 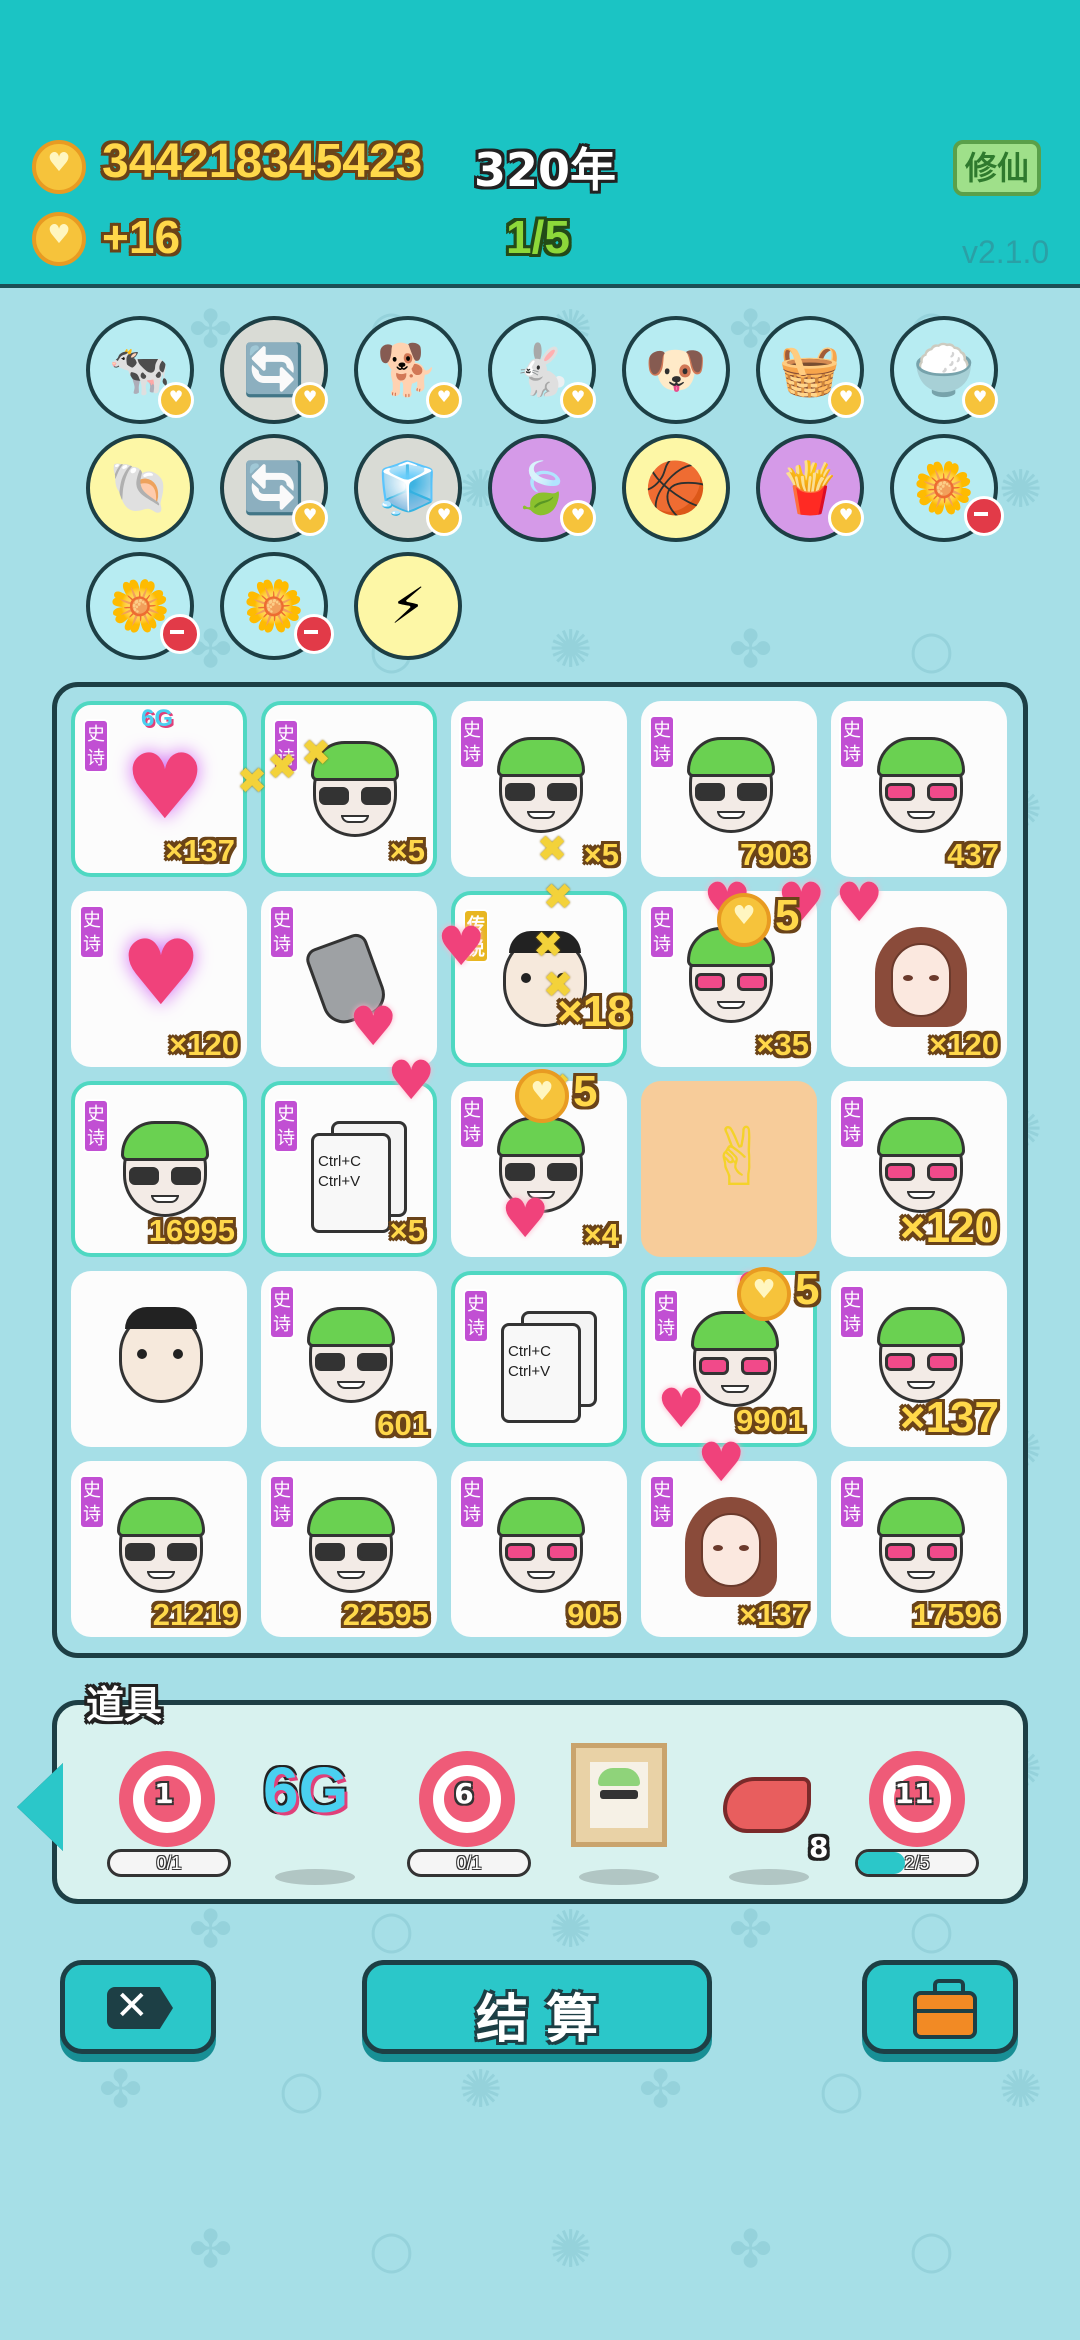 I want to click on bald-man-face-icon, so click(x=161, y=1357).